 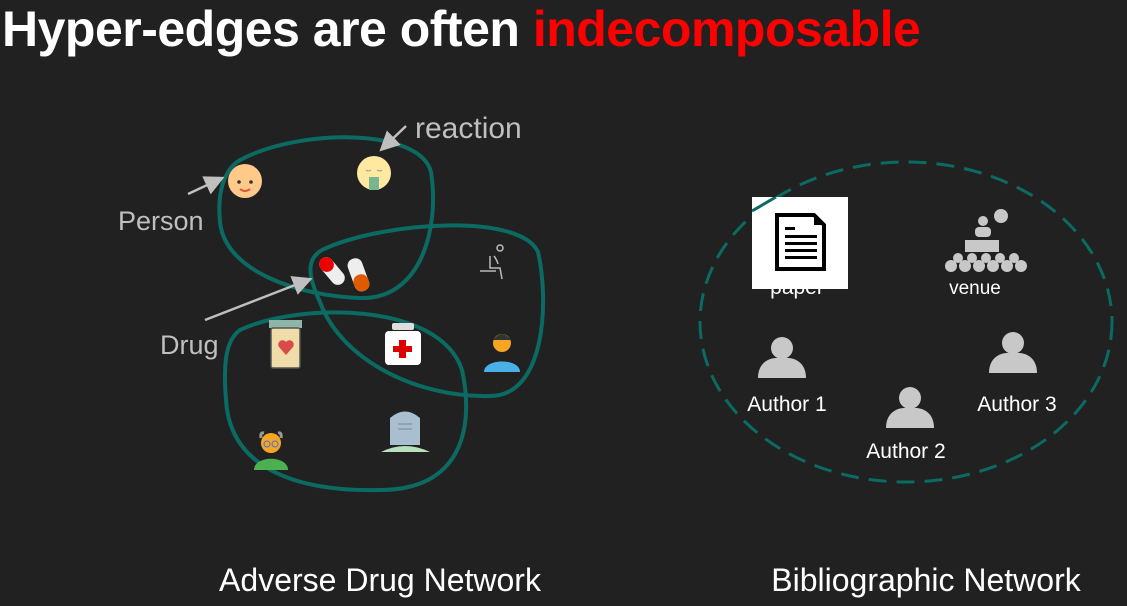 I want to click on sick-face-icon, so click(x=374, y=173).